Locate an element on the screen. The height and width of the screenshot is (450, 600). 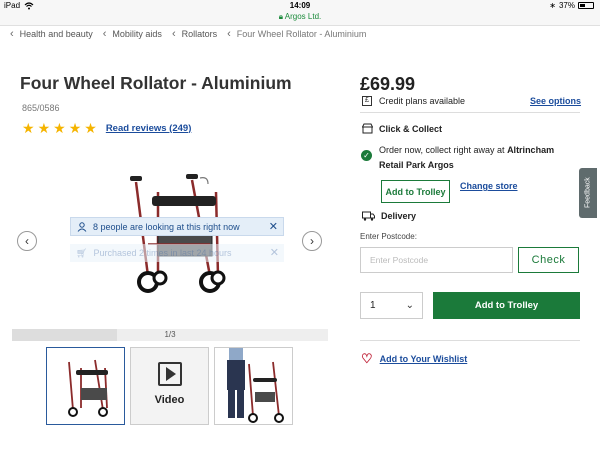
rollator-image is located at coordinates (178, 233).